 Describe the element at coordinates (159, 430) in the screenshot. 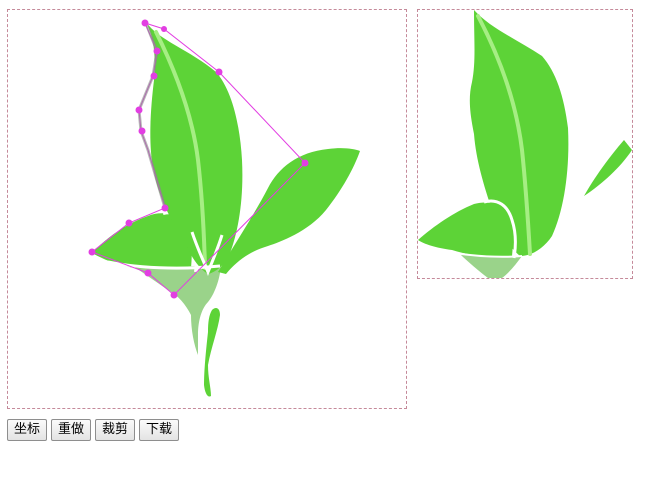

I see `download-button: 下载` at that location.